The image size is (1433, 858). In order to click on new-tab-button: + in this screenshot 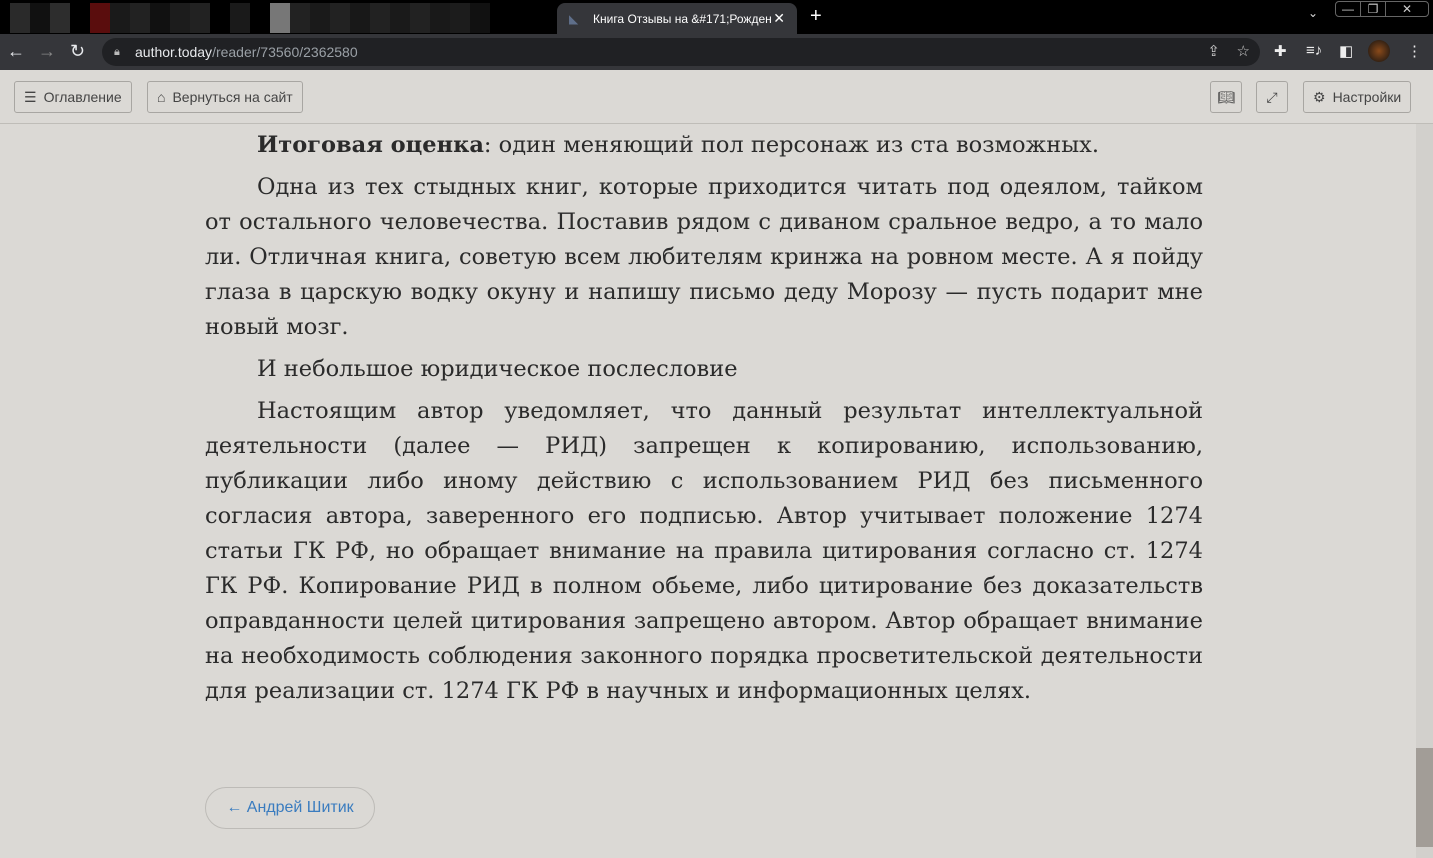, I will do `click(816, 16)`.